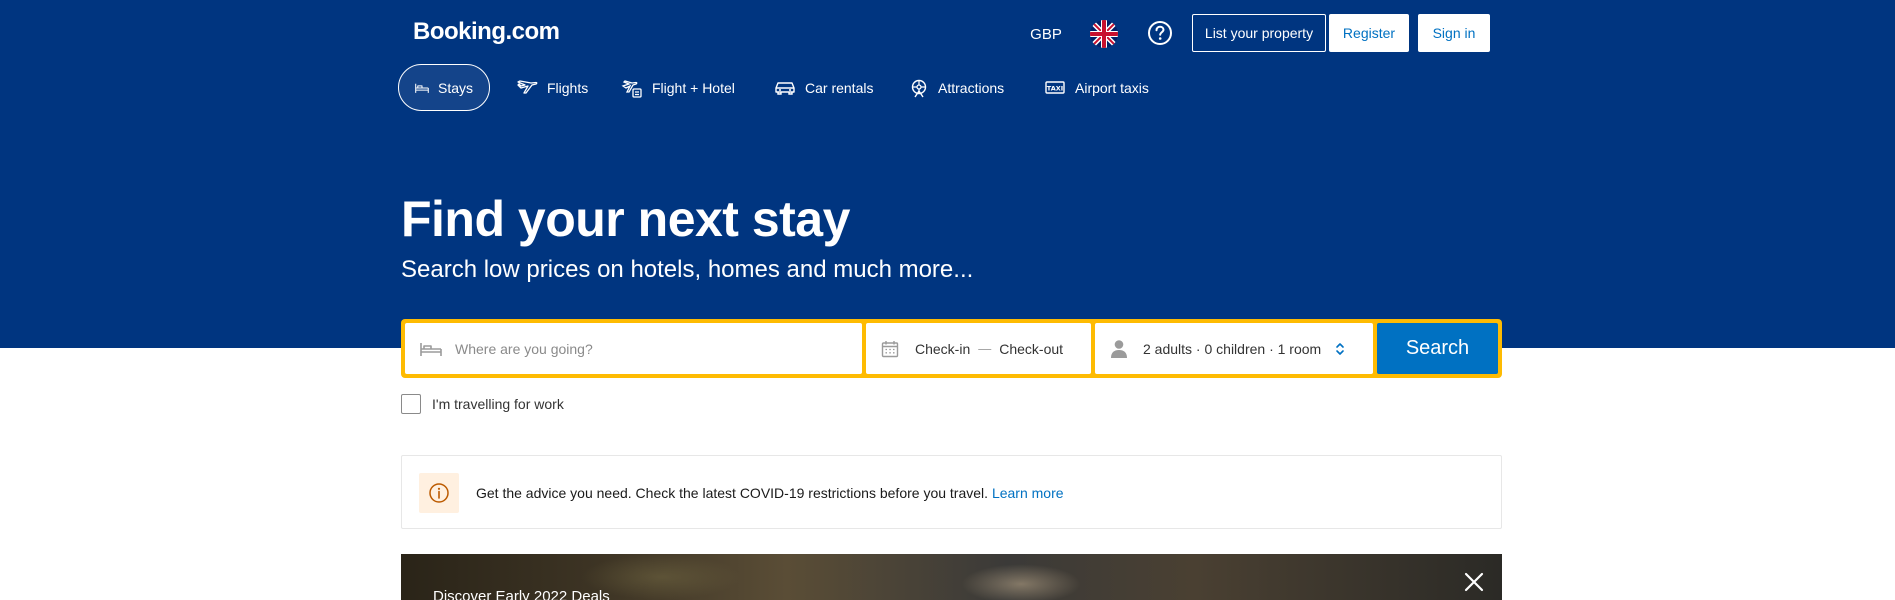 This screenshot has height=600, width=1895. I want to click on work-travel-checkbox, so click(411, 404).